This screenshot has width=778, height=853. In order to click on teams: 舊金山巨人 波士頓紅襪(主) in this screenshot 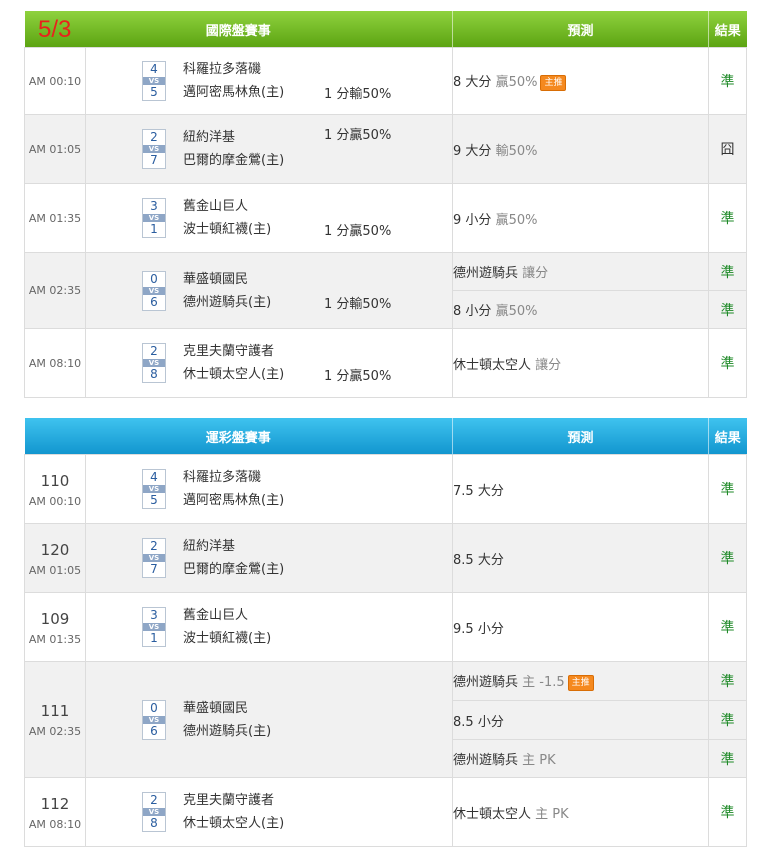, I will do `click(227, 627)`.